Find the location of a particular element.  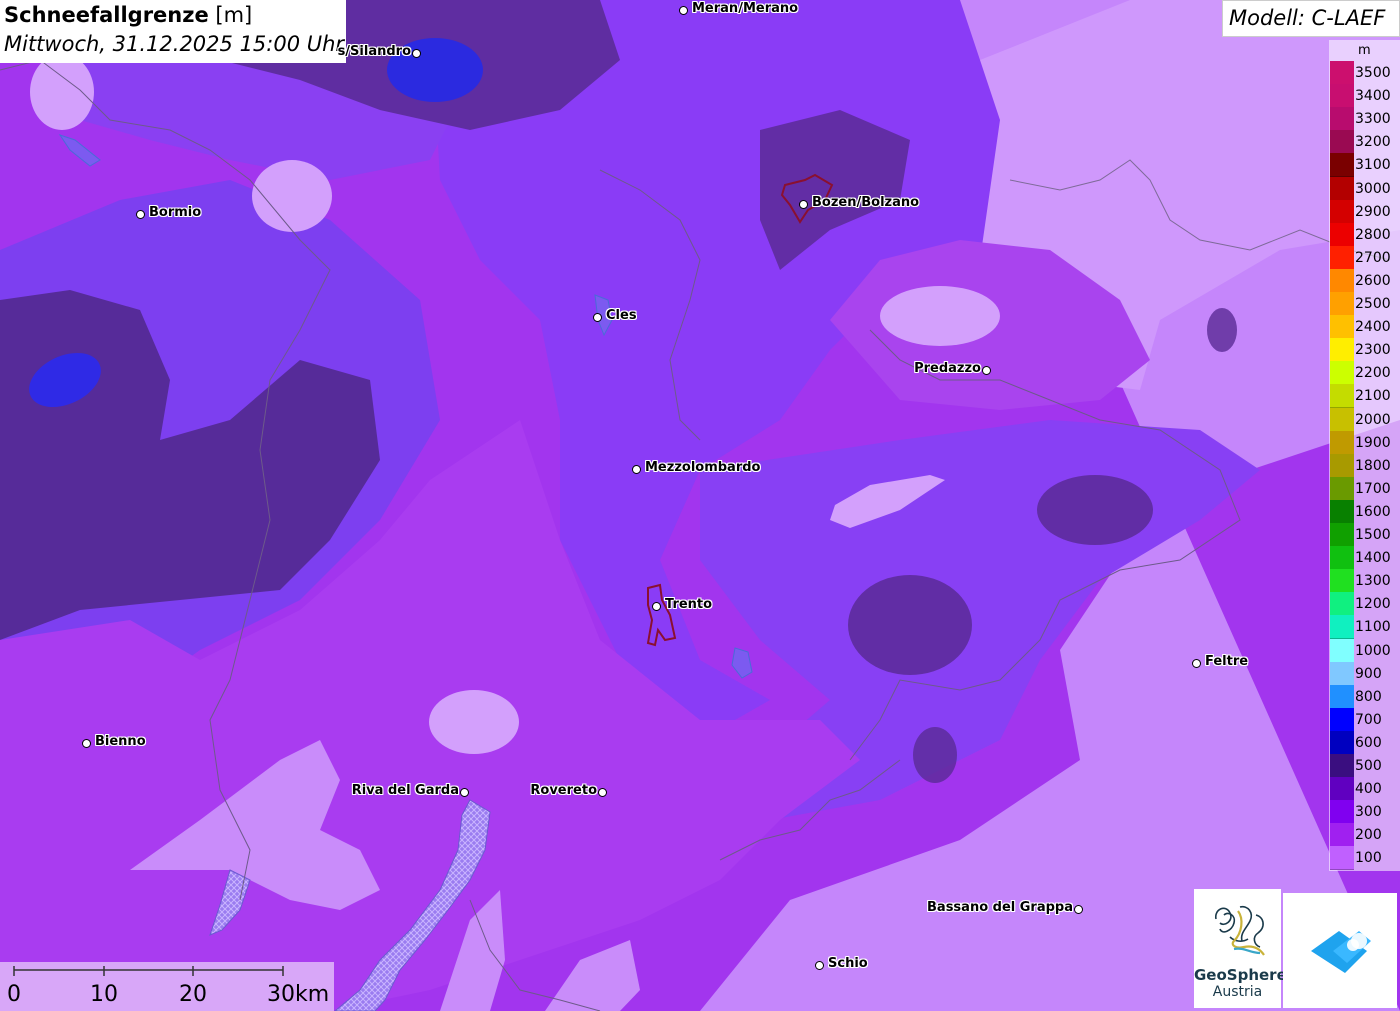

scale-label-0: 0 is located at coordinates (14, 994).